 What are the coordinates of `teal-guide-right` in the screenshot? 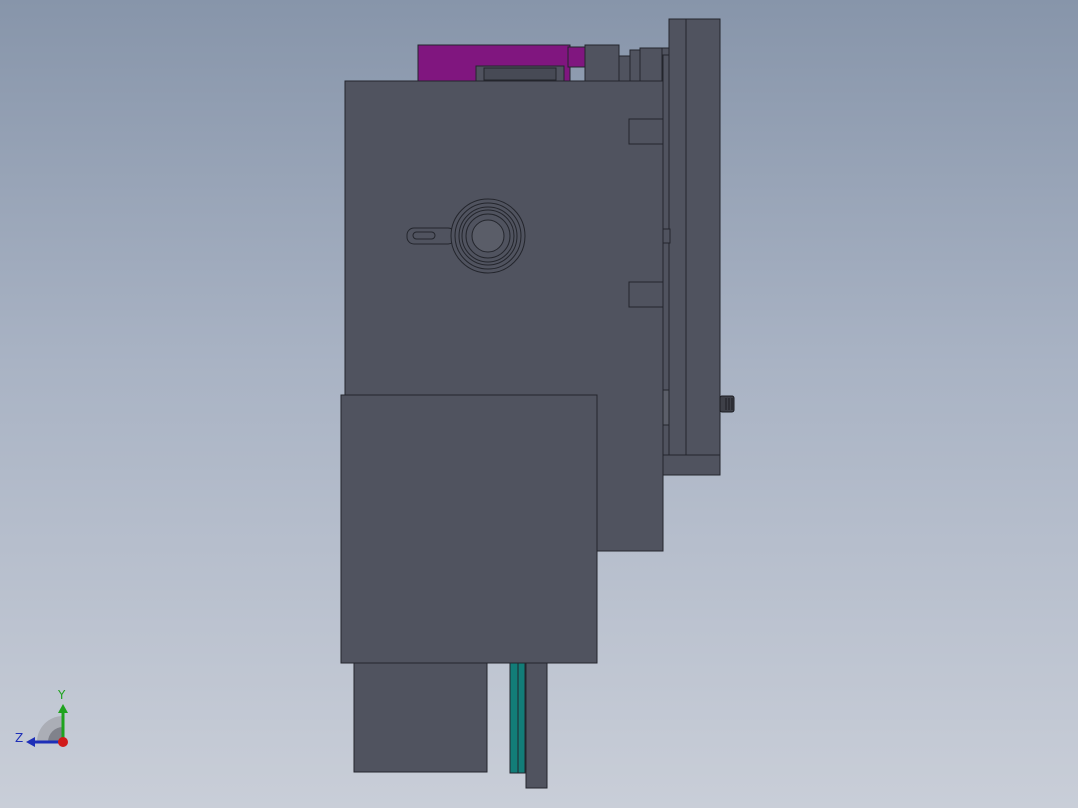 It's located at (521, 718).